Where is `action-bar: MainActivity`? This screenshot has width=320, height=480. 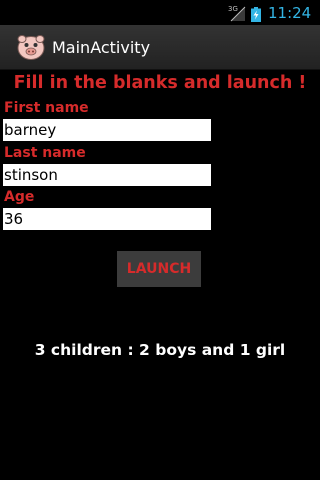
action-bar: MainActivity is located at coordinates (160, 47).